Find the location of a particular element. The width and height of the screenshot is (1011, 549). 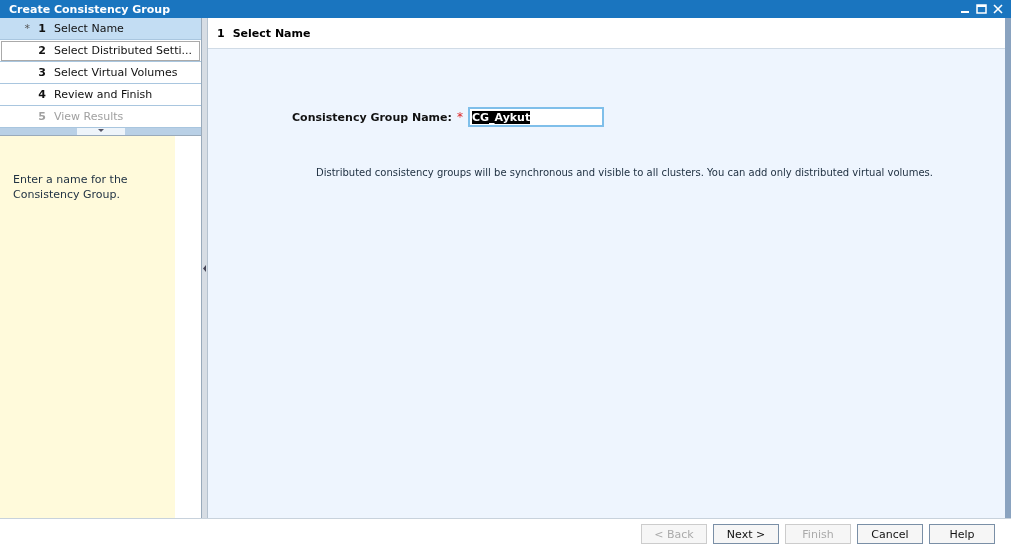

wizard-button: Next > is located at coordinates (746, 534).